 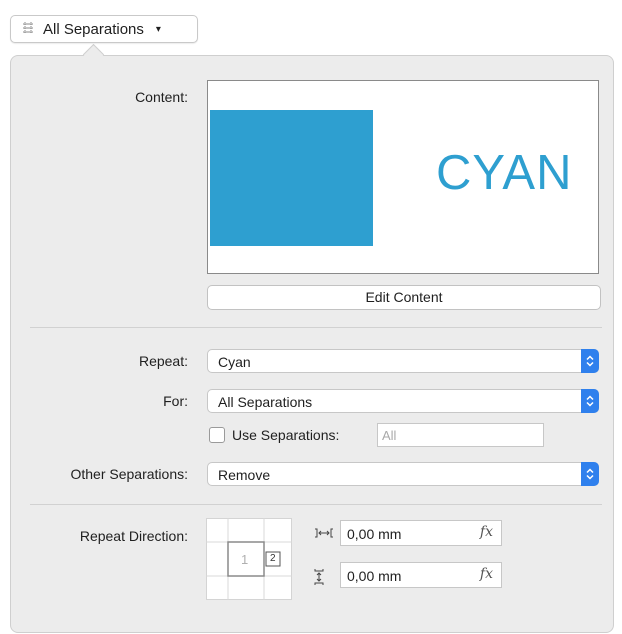 I want to click on repeat-value: Cyan, so click(x=234, y=362).